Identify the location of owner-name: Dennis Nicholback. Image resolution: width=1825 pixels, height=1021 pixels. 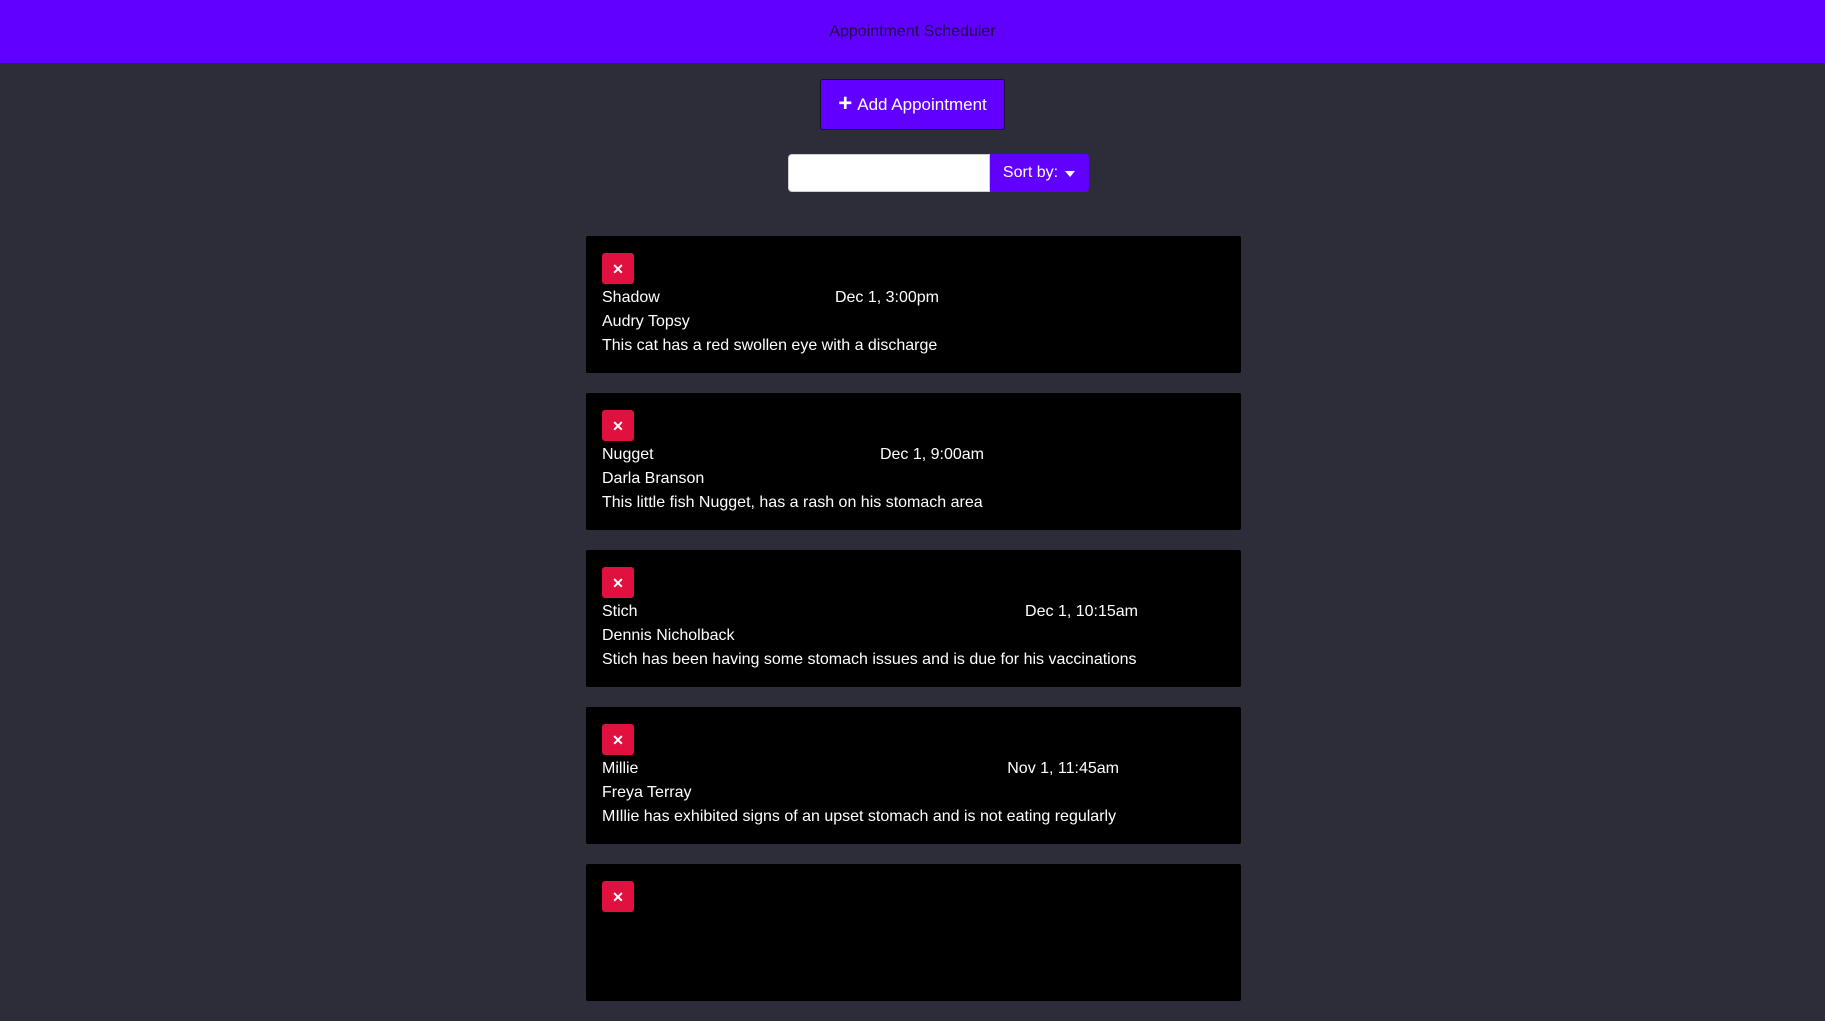
(668, 635).